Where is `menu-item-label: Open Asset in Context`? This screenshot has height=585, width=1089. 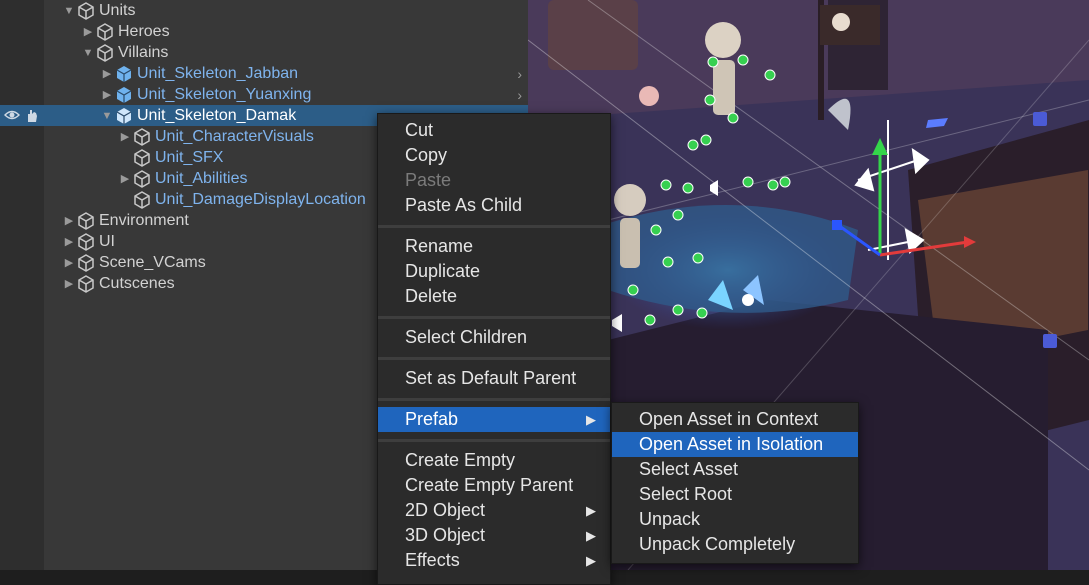 menu-item-label: Open Asset in Context is located at coordinates (729, 419).